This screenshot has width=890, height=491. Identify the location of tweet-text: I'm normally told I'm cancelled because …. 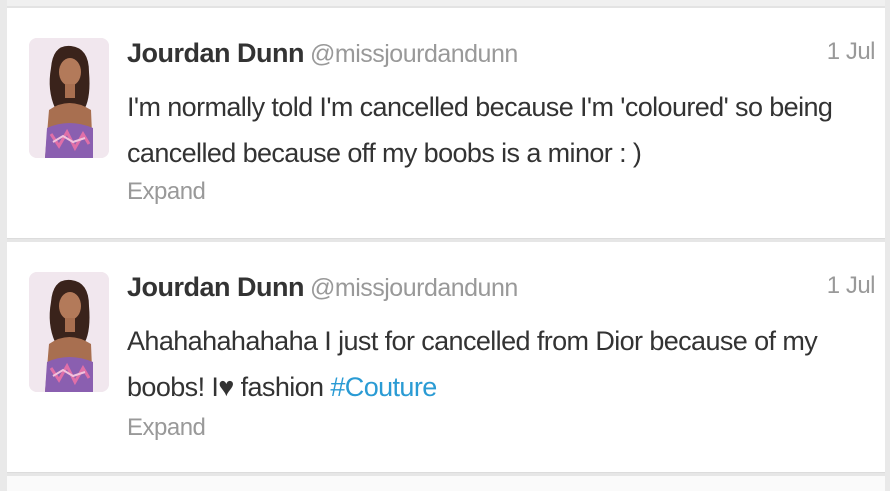
(480, 130).